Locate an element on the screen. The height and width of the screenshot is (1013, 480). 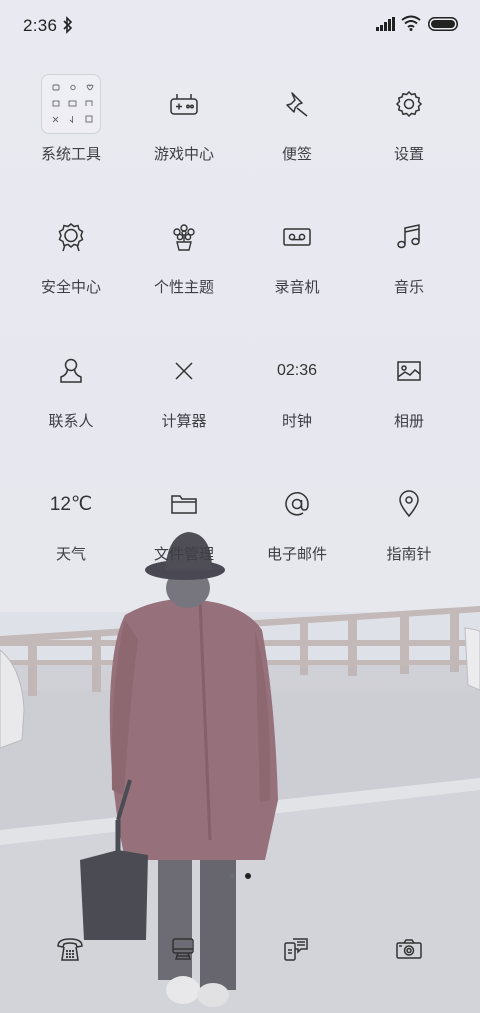
app-label: 时钟 is located at coordinates (296, 421).